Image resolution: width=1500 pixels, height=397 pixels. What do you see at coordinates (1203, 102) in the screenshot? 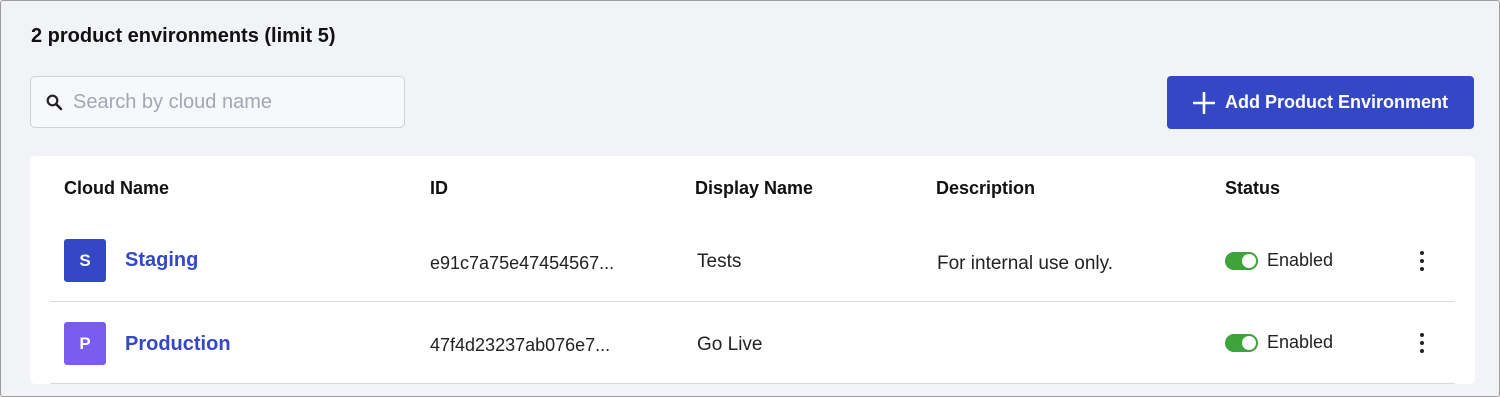
I see `plus-icon` at bounding box center [1203, 102].